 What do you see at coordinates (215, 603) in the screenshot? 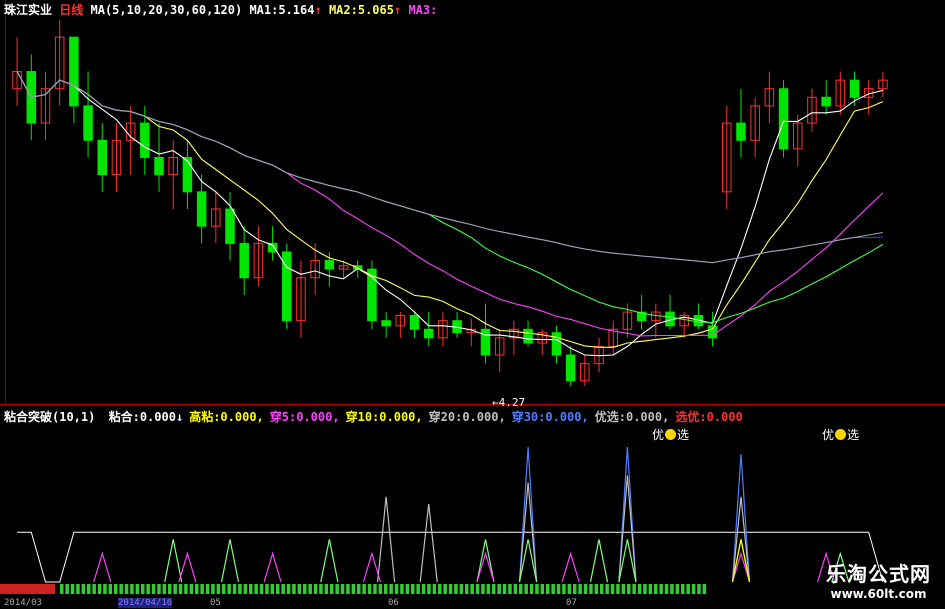
I see `date-label: 05` at bounding box center [215, 603].